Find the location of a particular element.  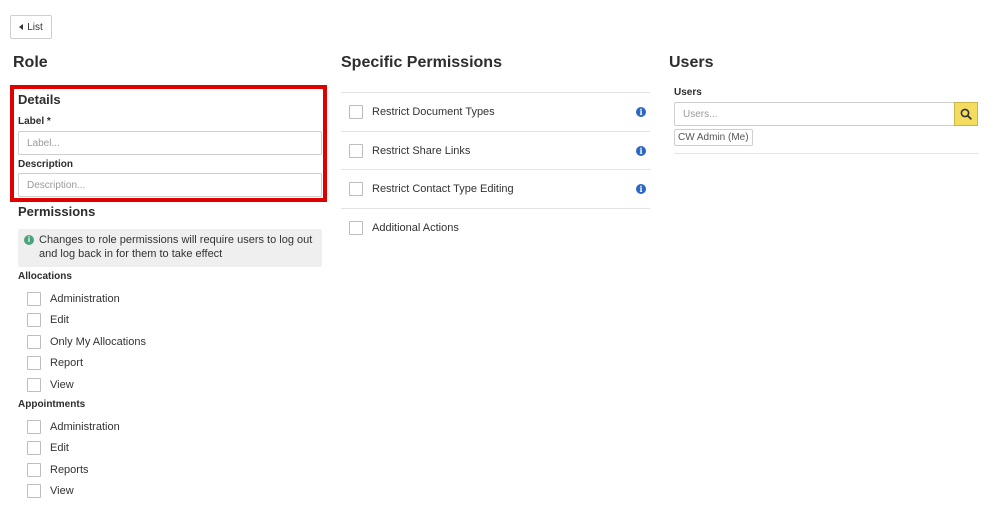

permissions-heading: Permissions is located at coordinates (57, 211).